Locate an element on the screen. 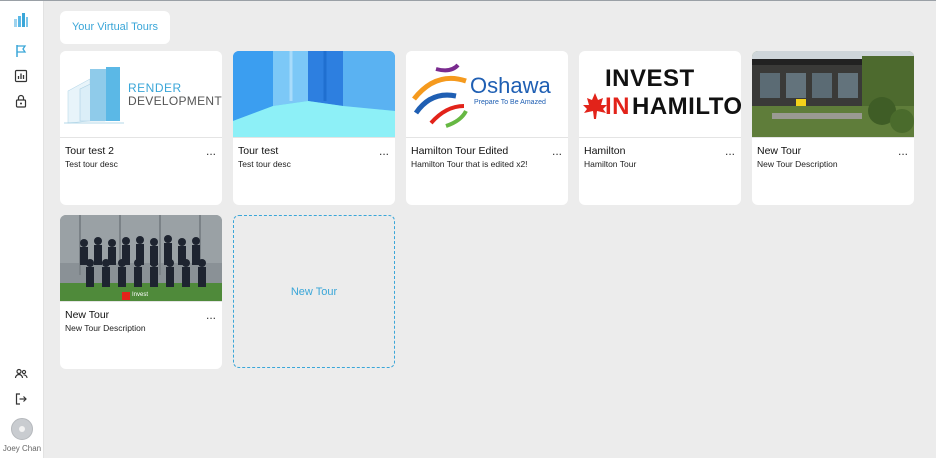  render-logo-subtext: DEVELOPMENTS is located at coordinates (175, 101).